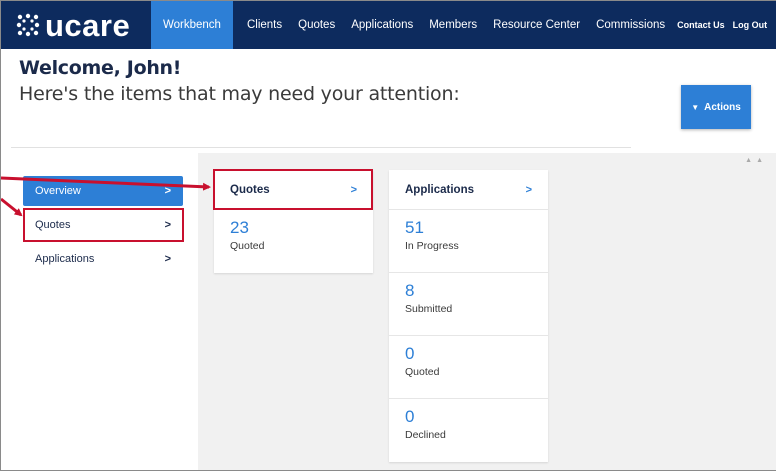 The height and width of the screenshot is (471, 776). Describe the element at coordinates (453, 25) in the screenshot. I see `nav-members: Members` at that location.